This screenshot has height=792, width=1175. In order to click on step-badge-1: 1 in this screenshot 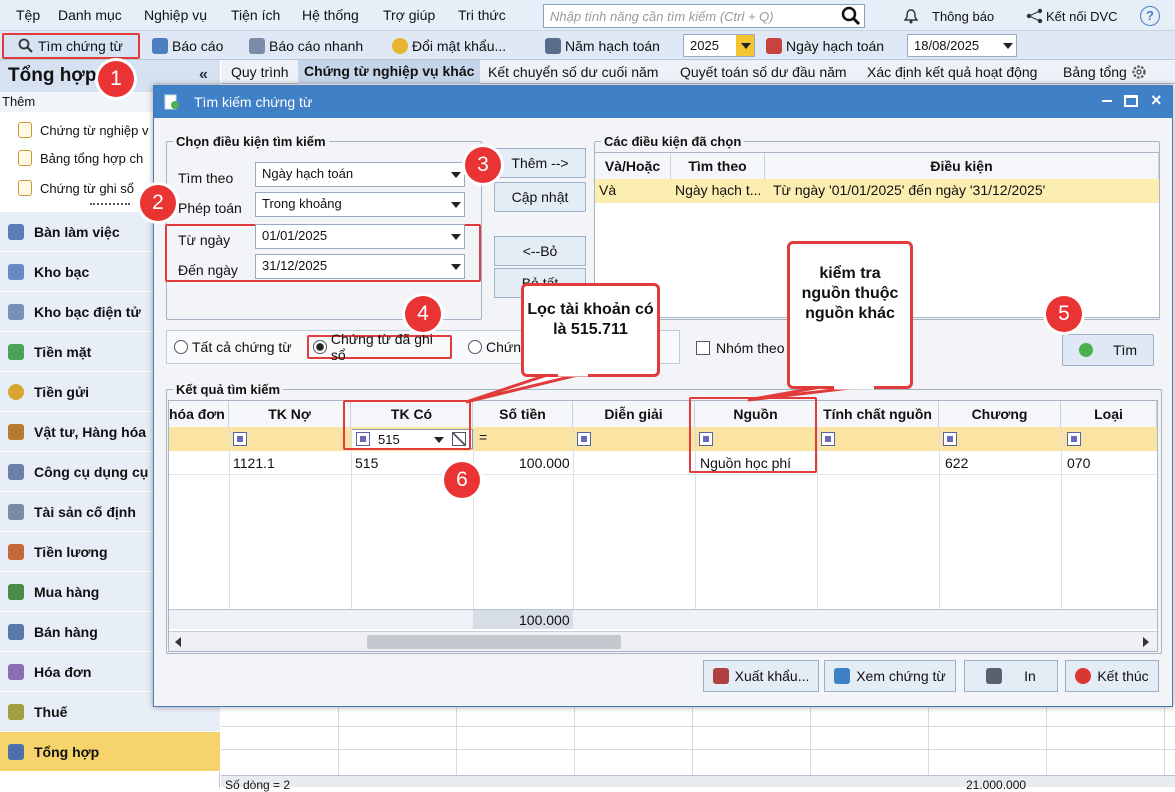, I will do `click(116, 79)`.